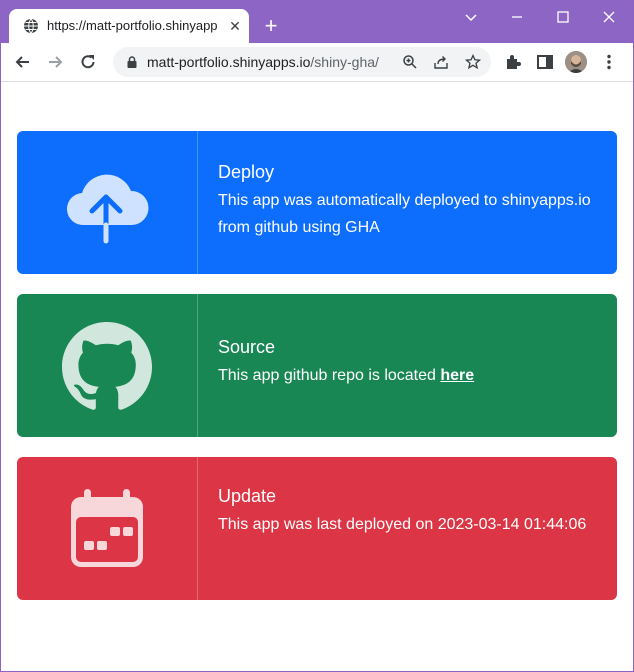  I want to click on profile-photo-icon, so click(576, 62).